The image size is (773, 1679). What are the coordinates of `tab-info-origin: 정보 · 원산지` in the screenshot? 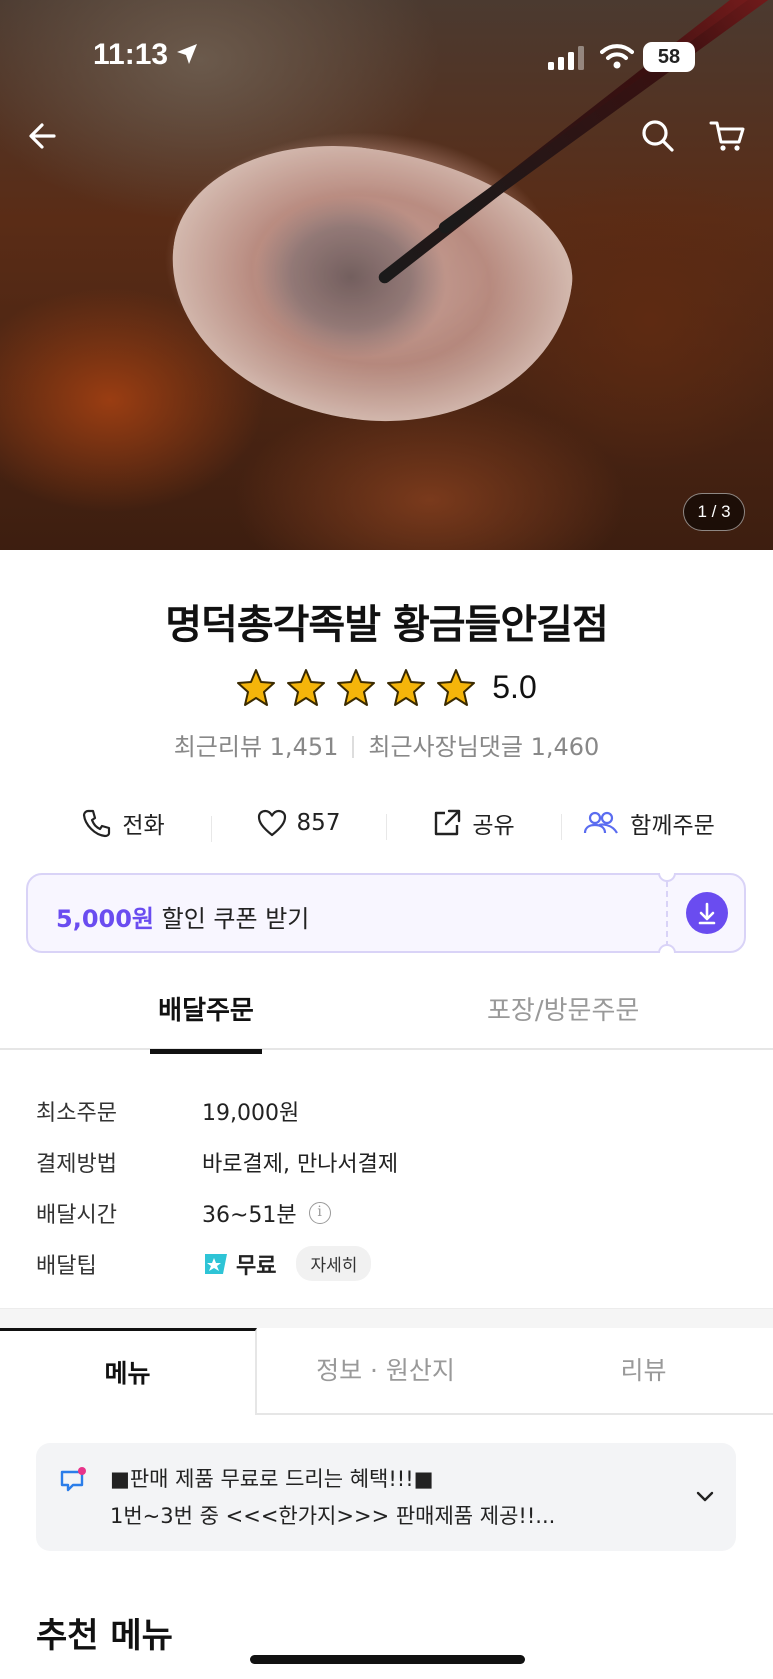 It's located at (385, 1370).